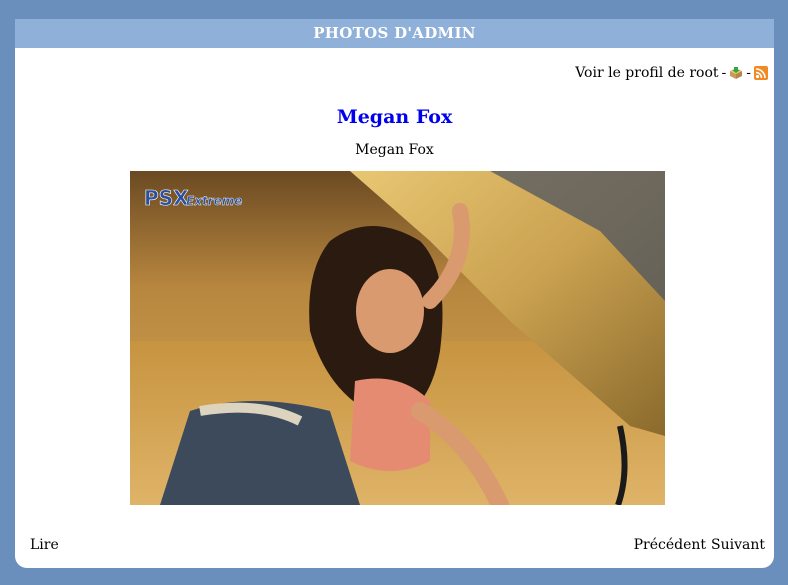  I want to click on pagination: Précédent Suivant, so click(699, 545).